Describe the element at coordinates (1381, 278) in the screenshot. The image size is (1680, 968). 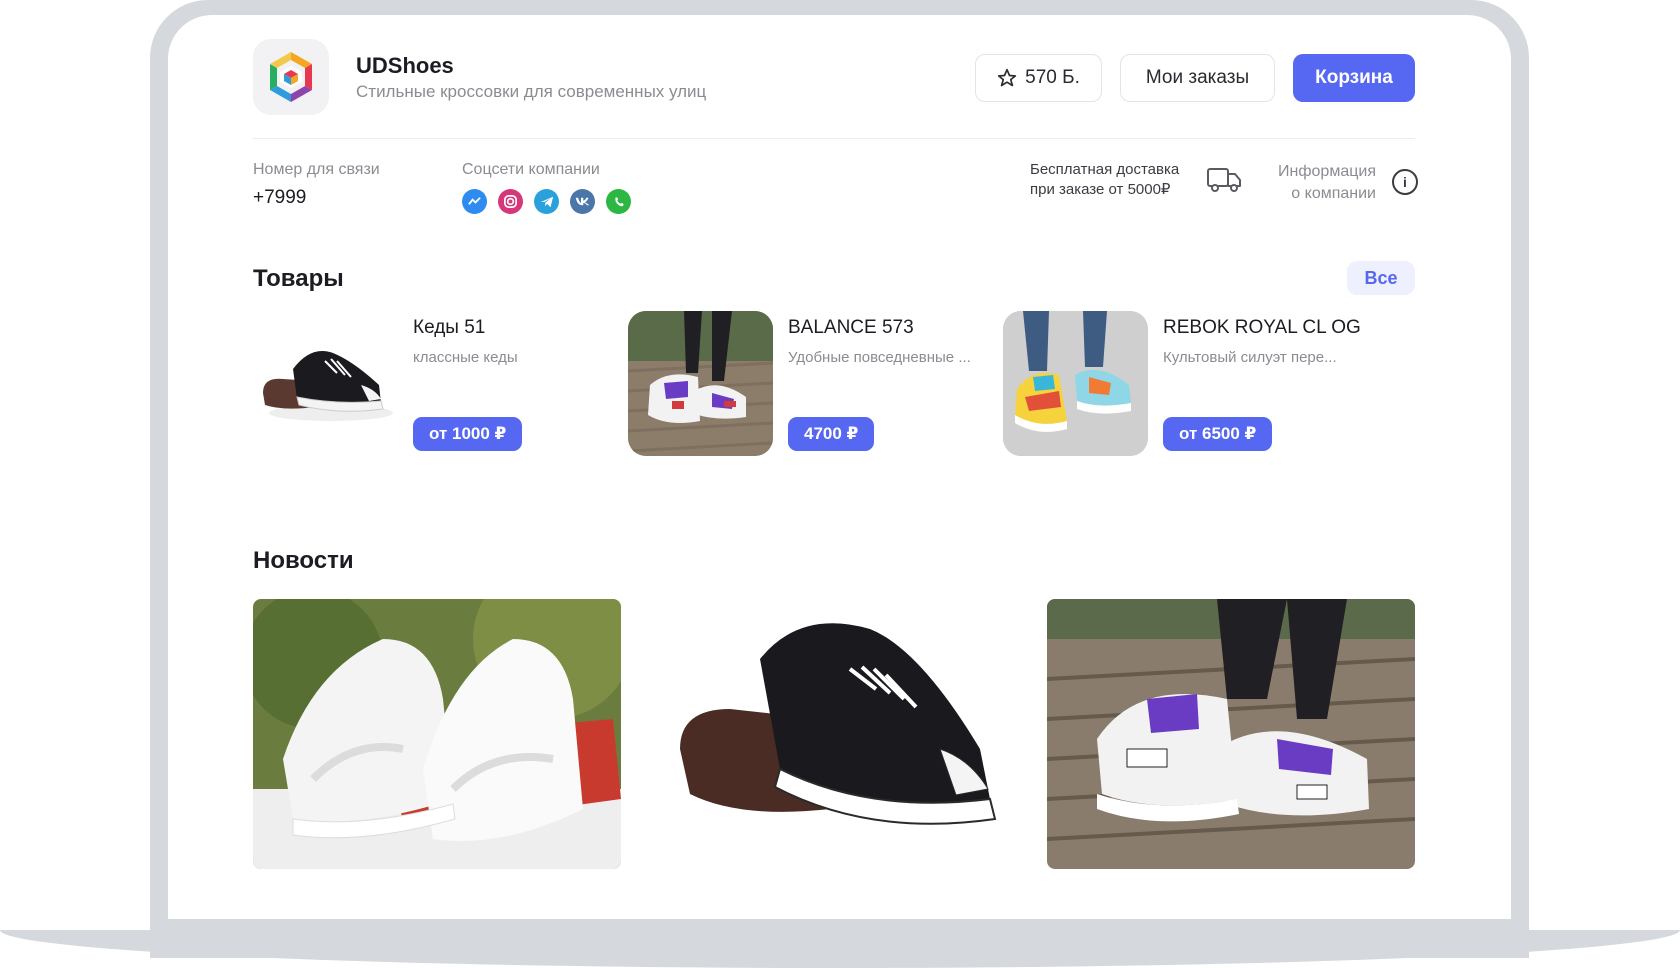
I see `all-products-button: Все` at that location.